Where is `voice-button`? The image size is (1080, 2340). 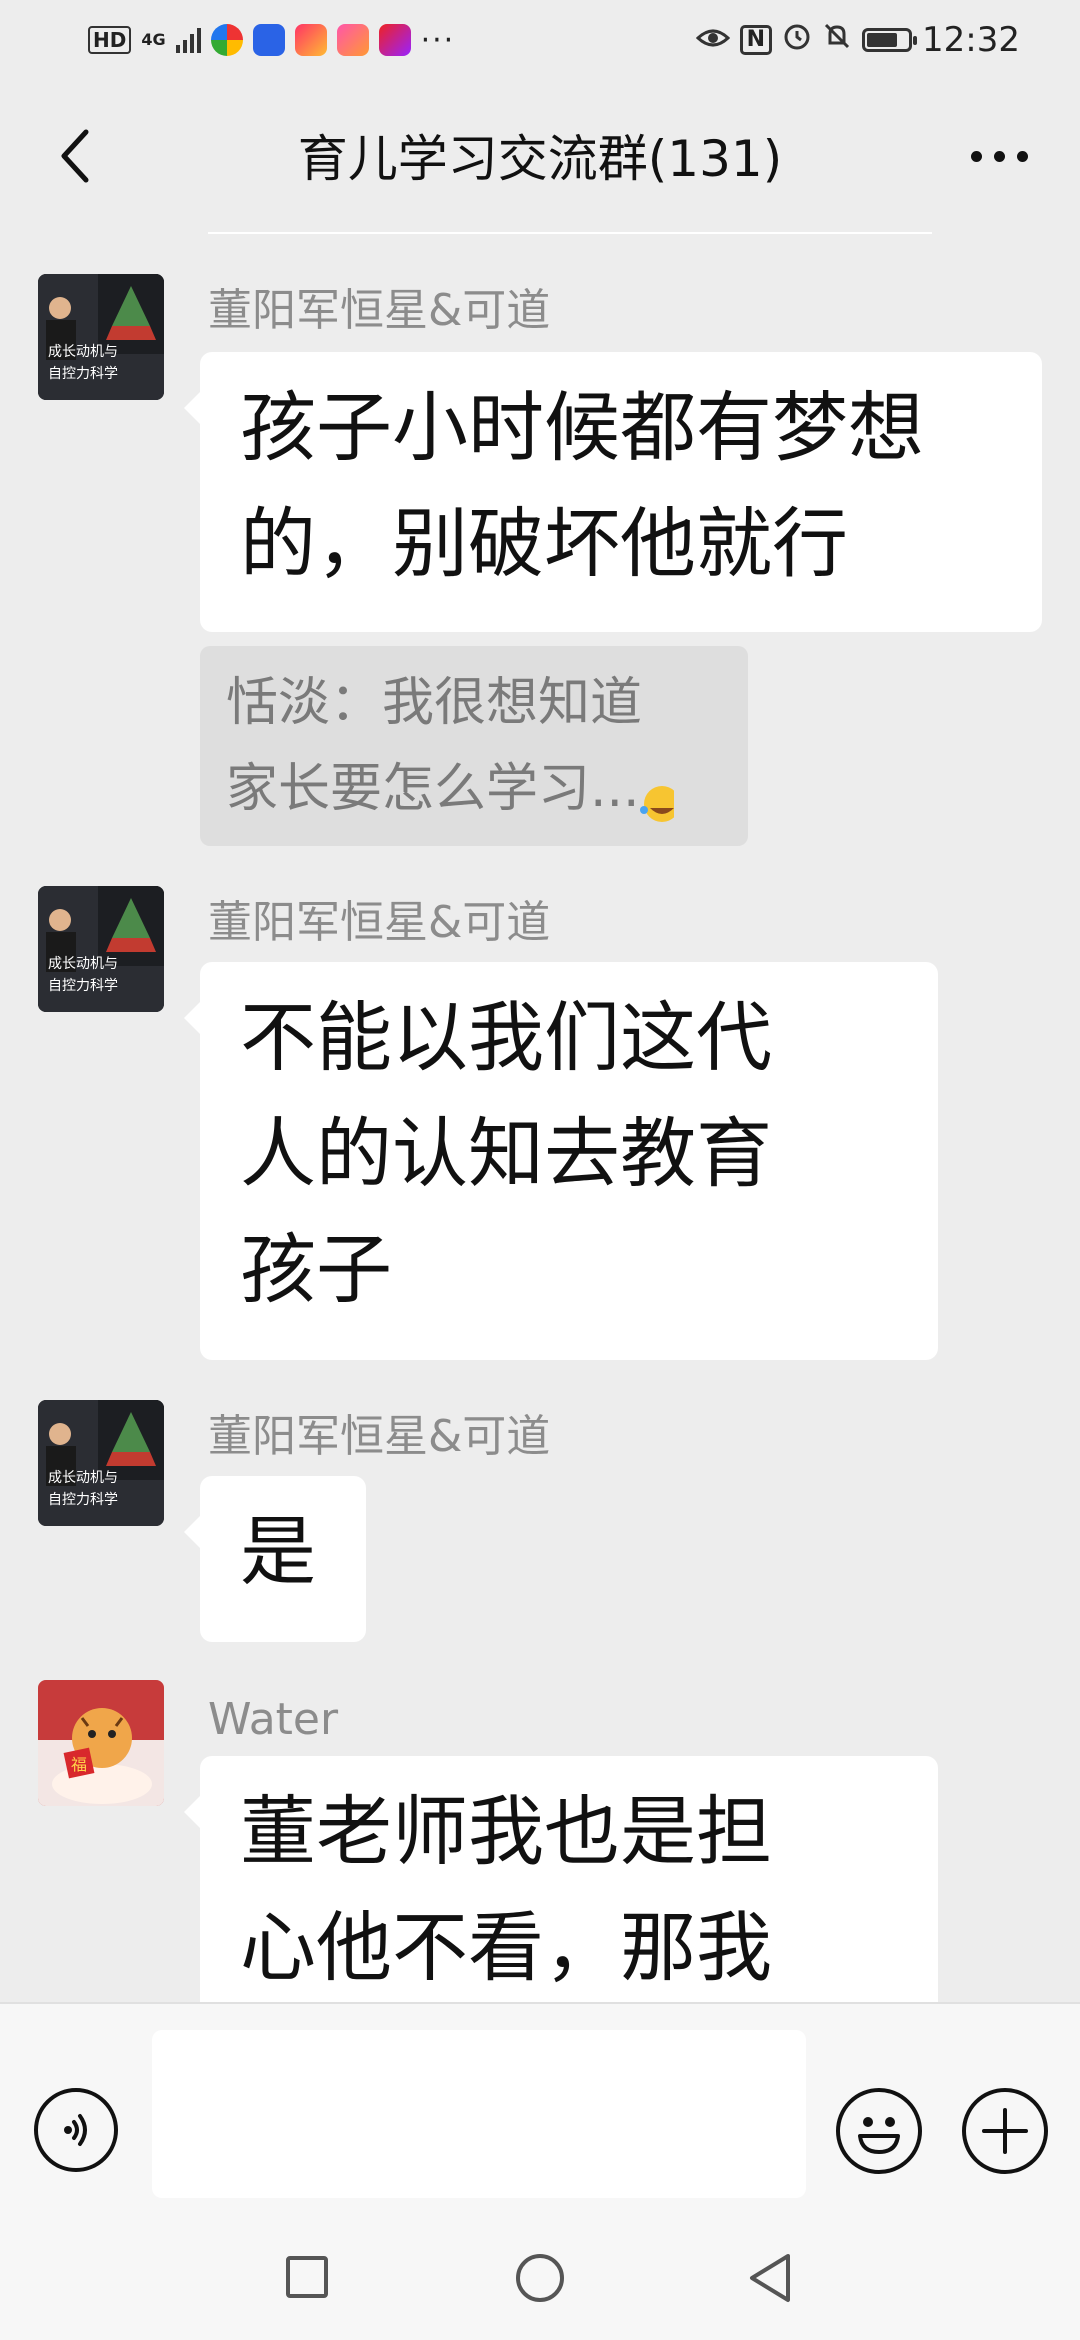 voice-button is located at coordinates (76, 2130).